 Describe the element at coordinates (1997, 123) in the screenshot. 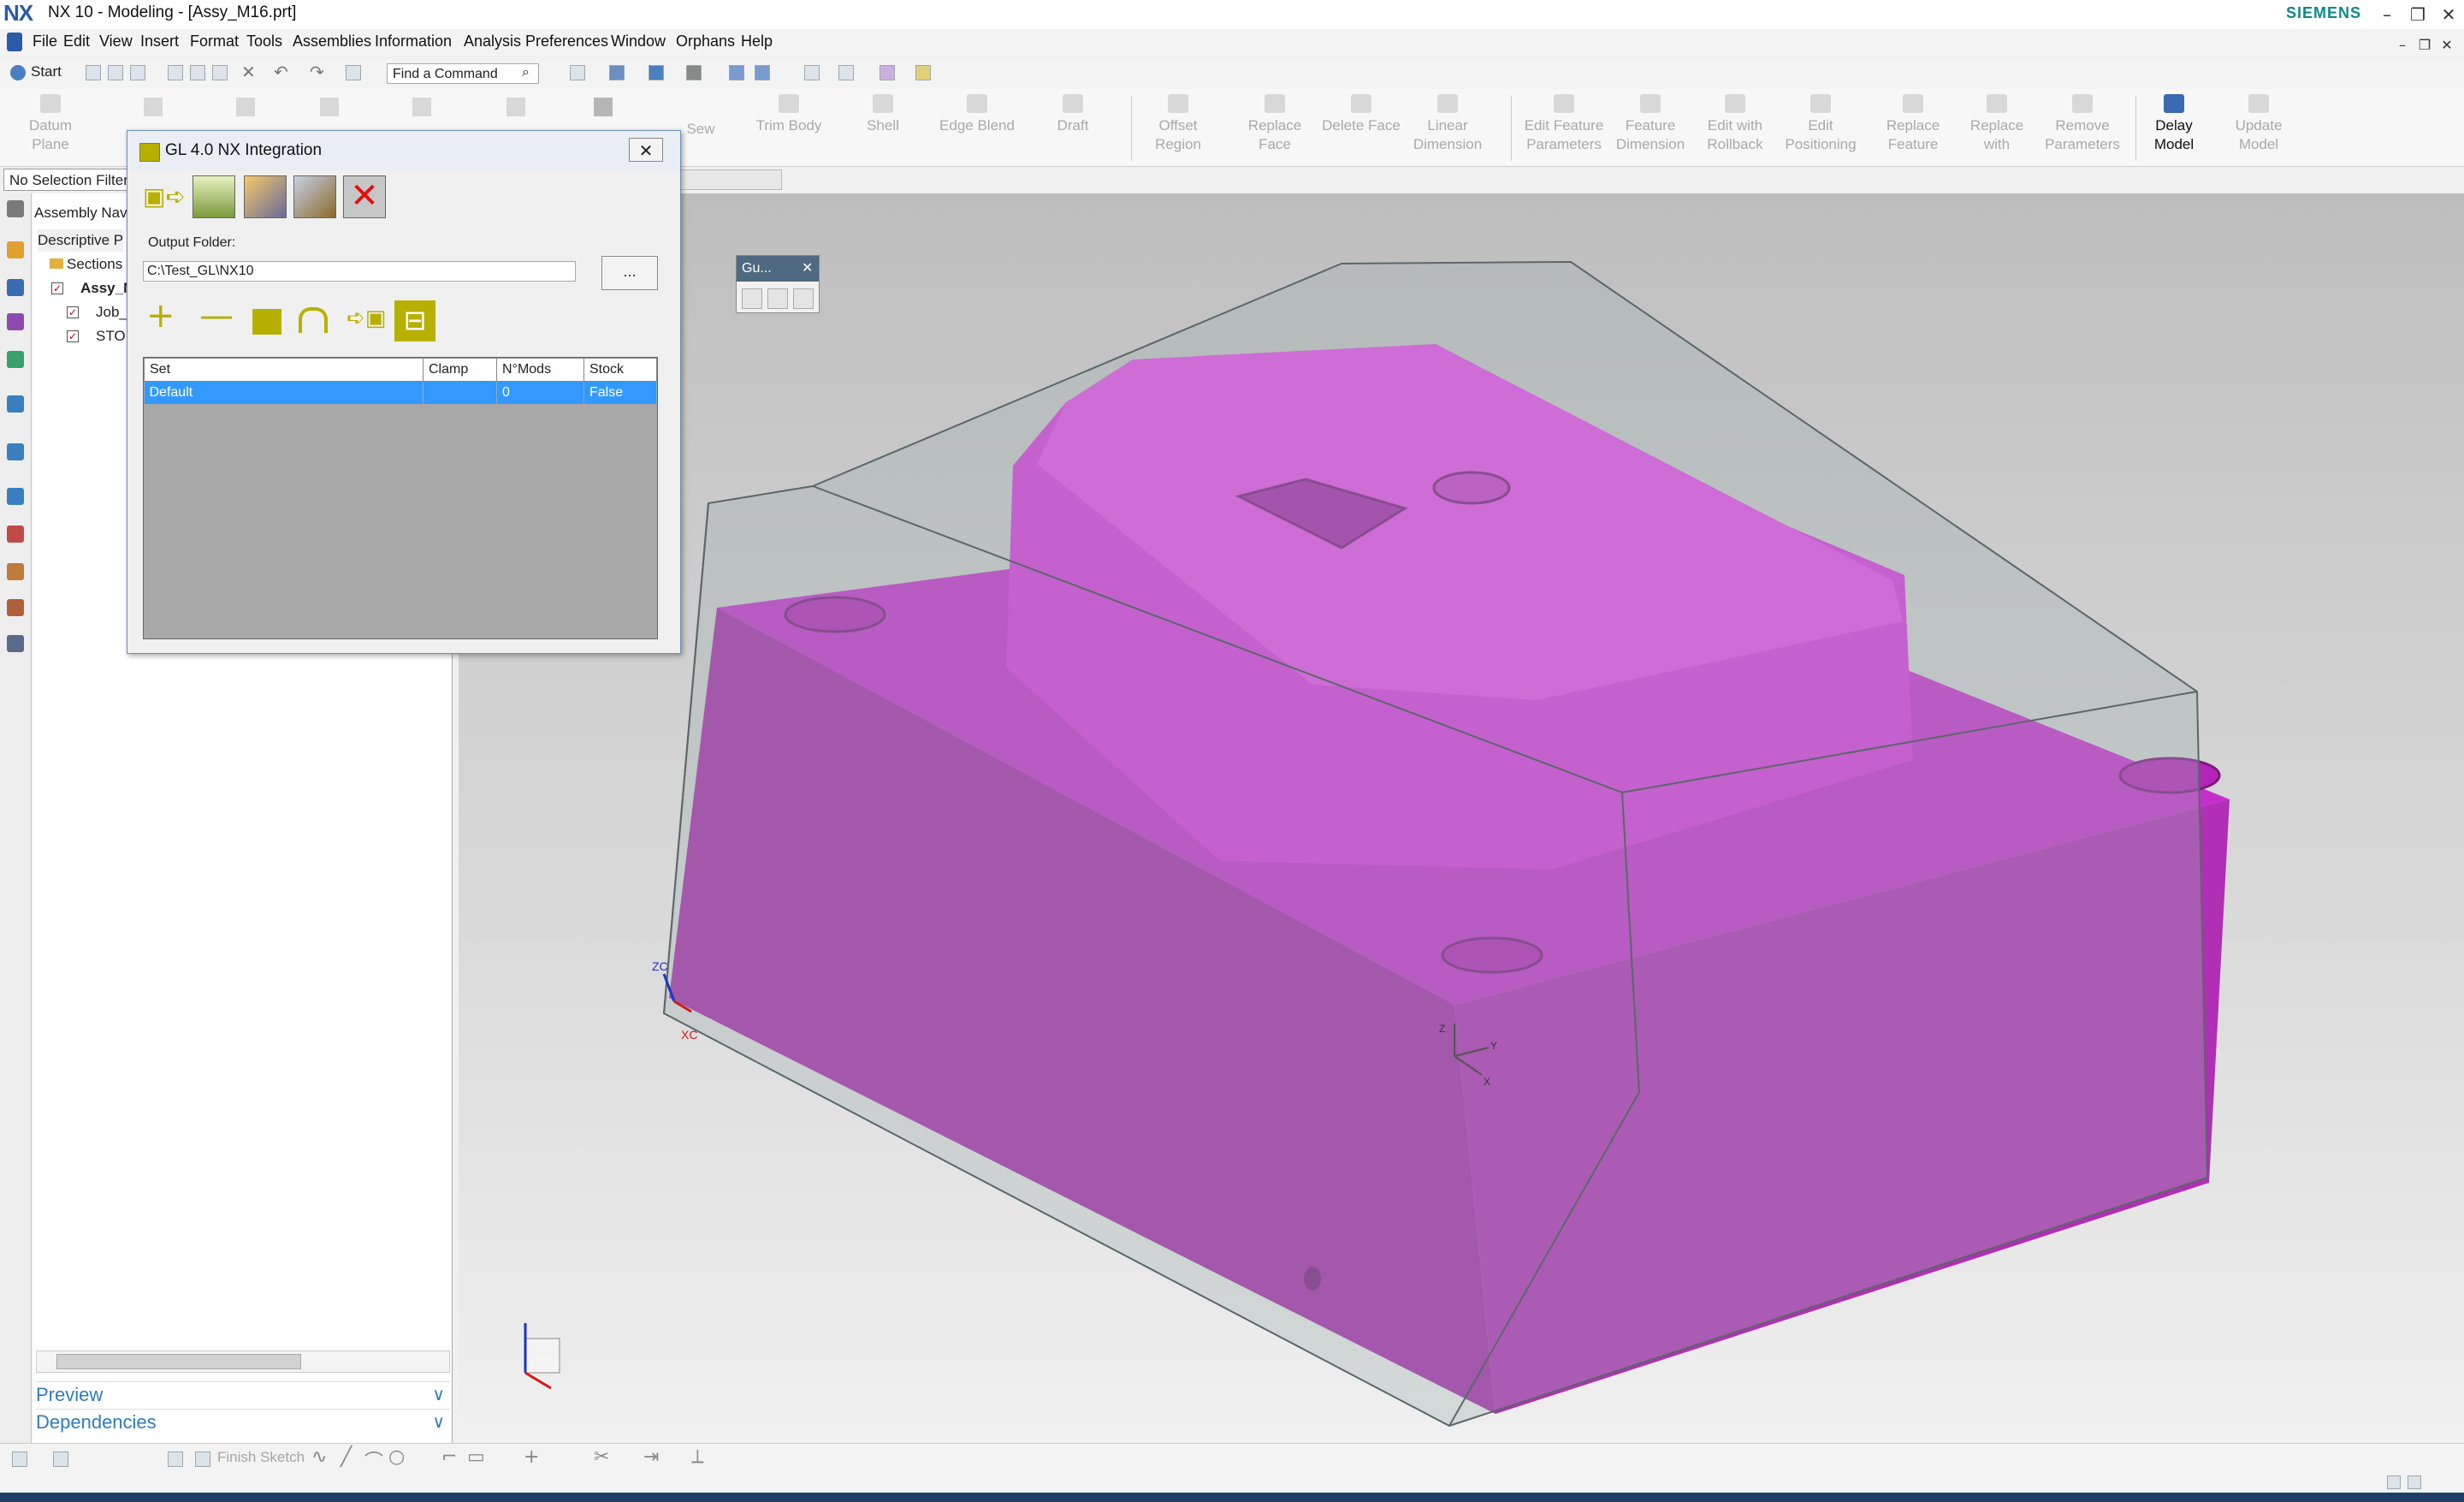

I see `replace-with-button: Replace with` at that location.